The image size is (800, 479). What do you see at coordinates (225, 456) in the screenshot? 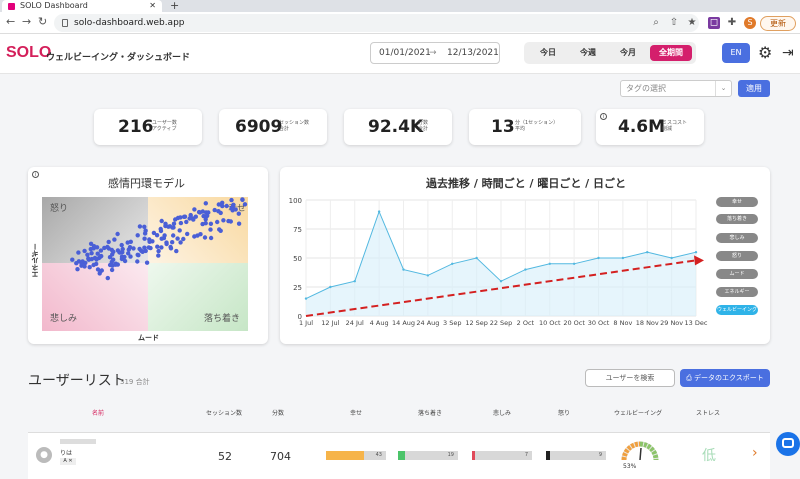
I see `sessions-value: 52` at bounding box center [225, 456].